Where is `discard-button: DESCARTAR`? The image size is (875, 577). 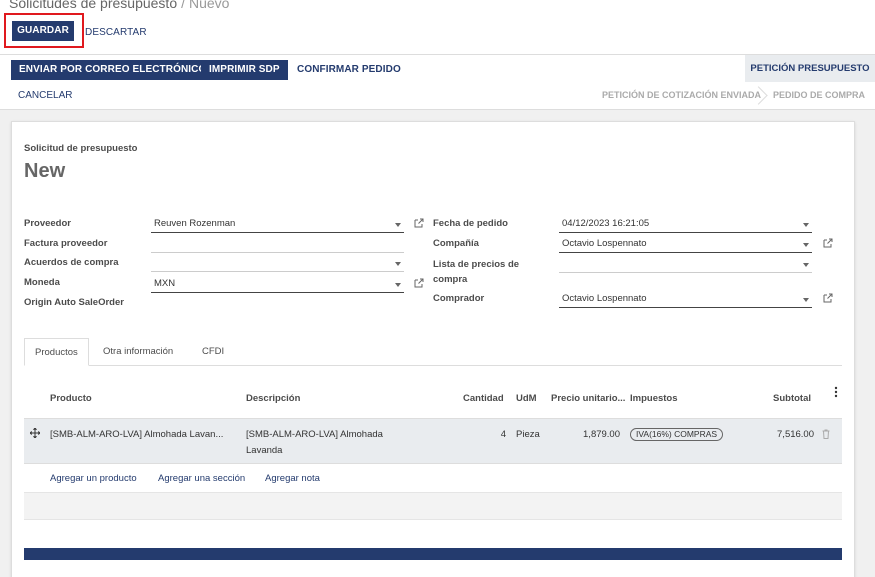 discard-button: DESCARTAR is located at coordinates (116, 32).